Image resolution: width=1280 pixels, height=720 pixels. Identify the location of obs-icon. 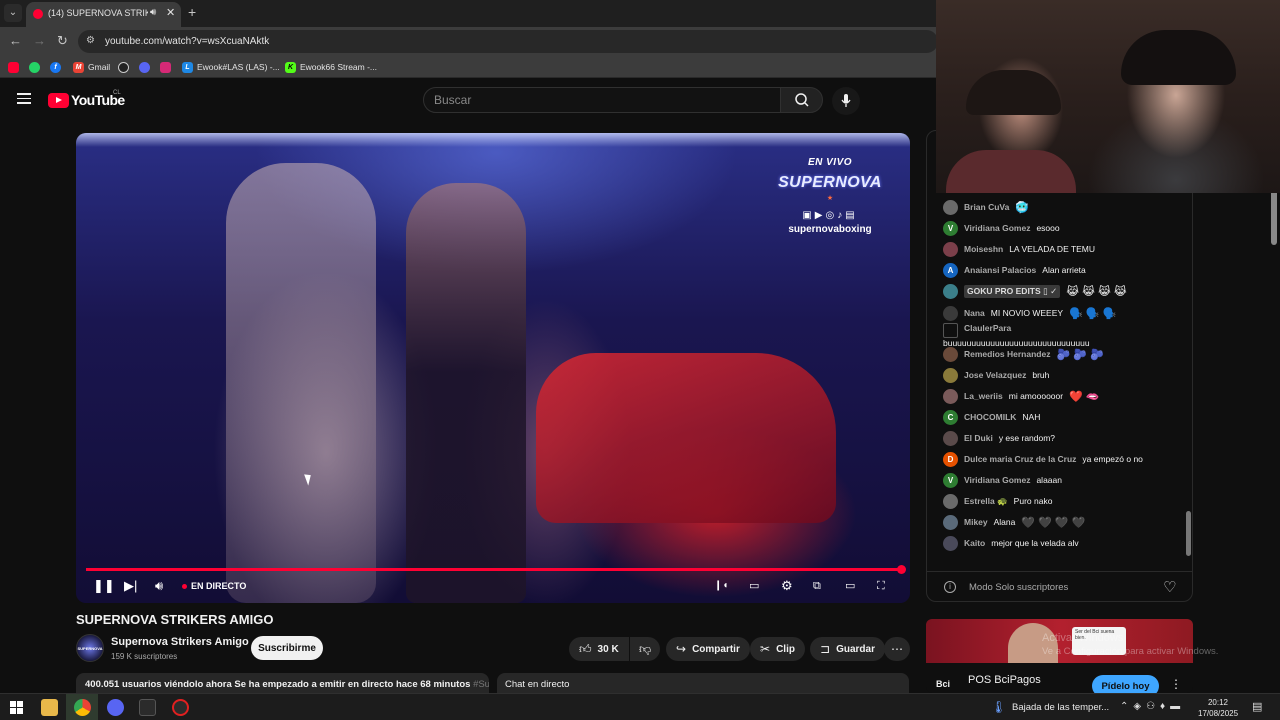
(180, 707).